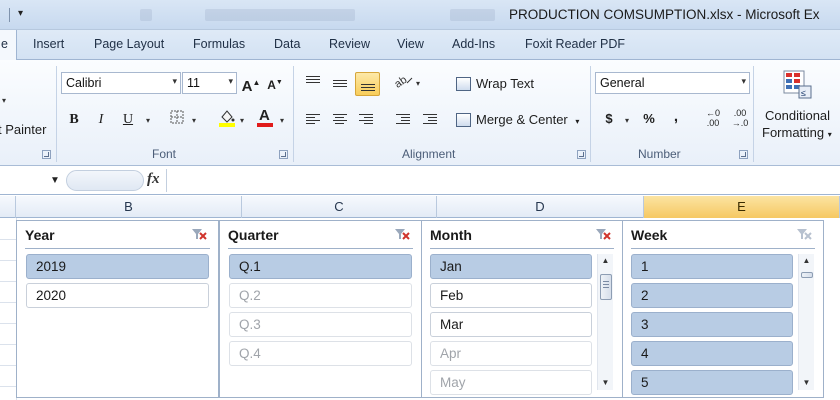 The width and height of the screenshot is (840, 400). Describe the element at coordinates (511, 266) in the screenshot. I see `slicer-item: Jan` at that location.